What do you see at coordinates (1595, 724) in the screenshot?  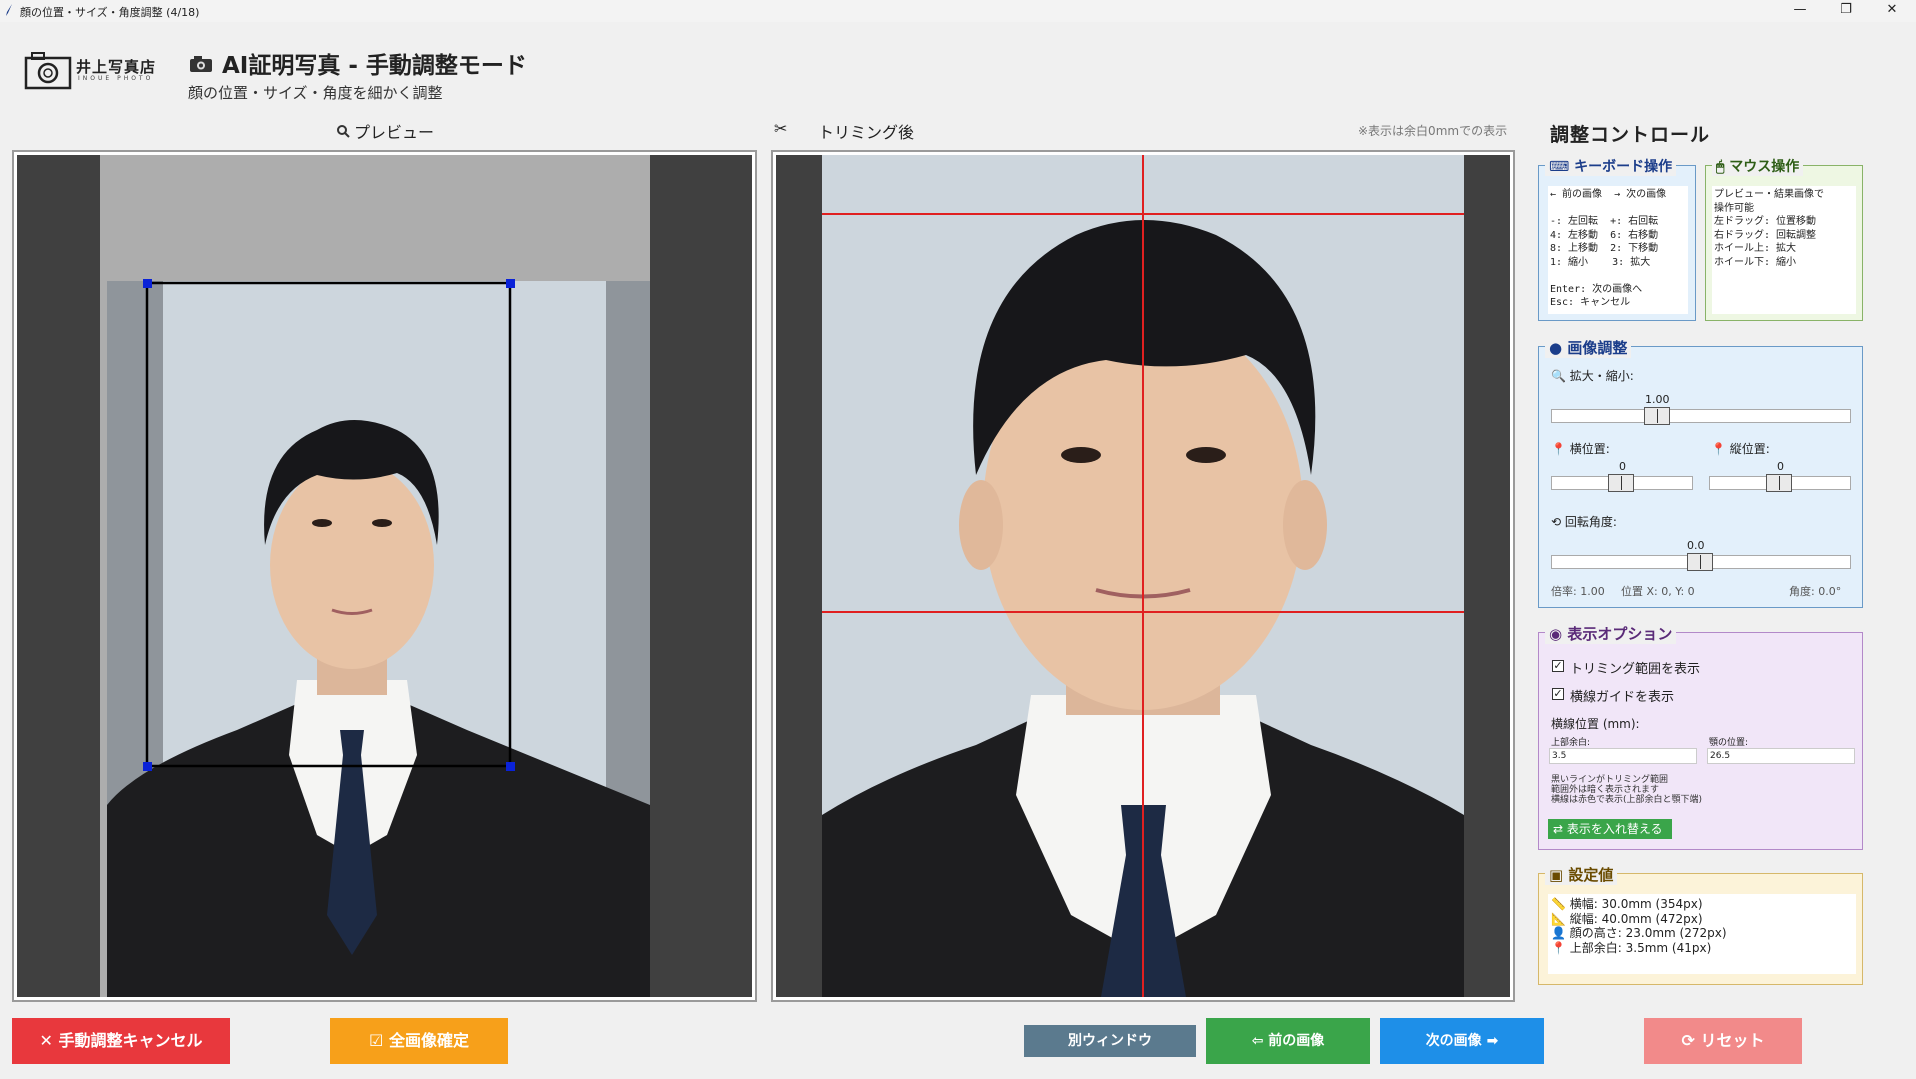 I see `guide-position-label: 横線位置 (mm):` at bounding box center [1595, 724].